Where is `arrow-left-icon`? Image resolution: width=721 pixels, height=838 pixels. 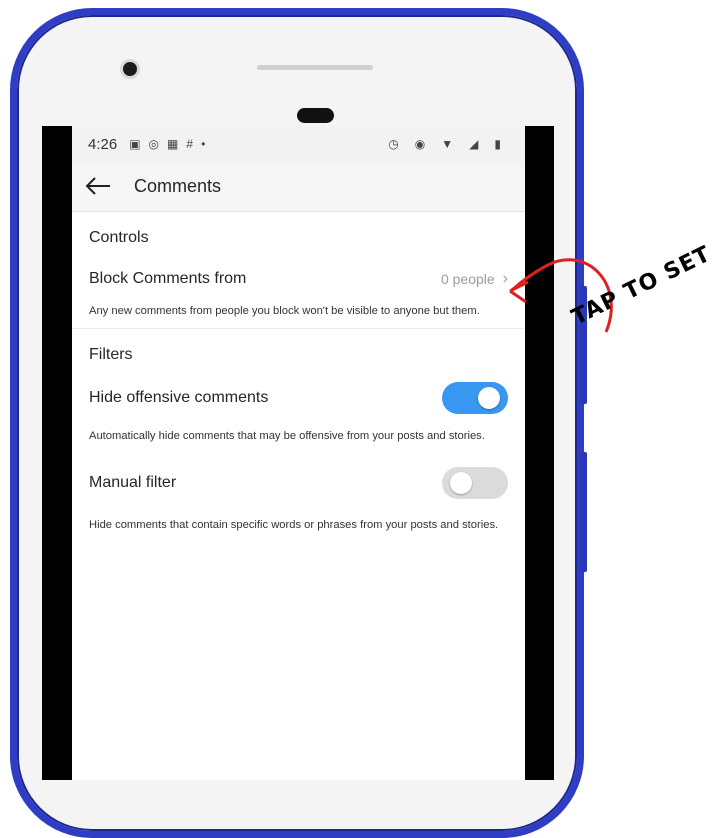
arrow-left-icon is located at coordinates (104, 187).